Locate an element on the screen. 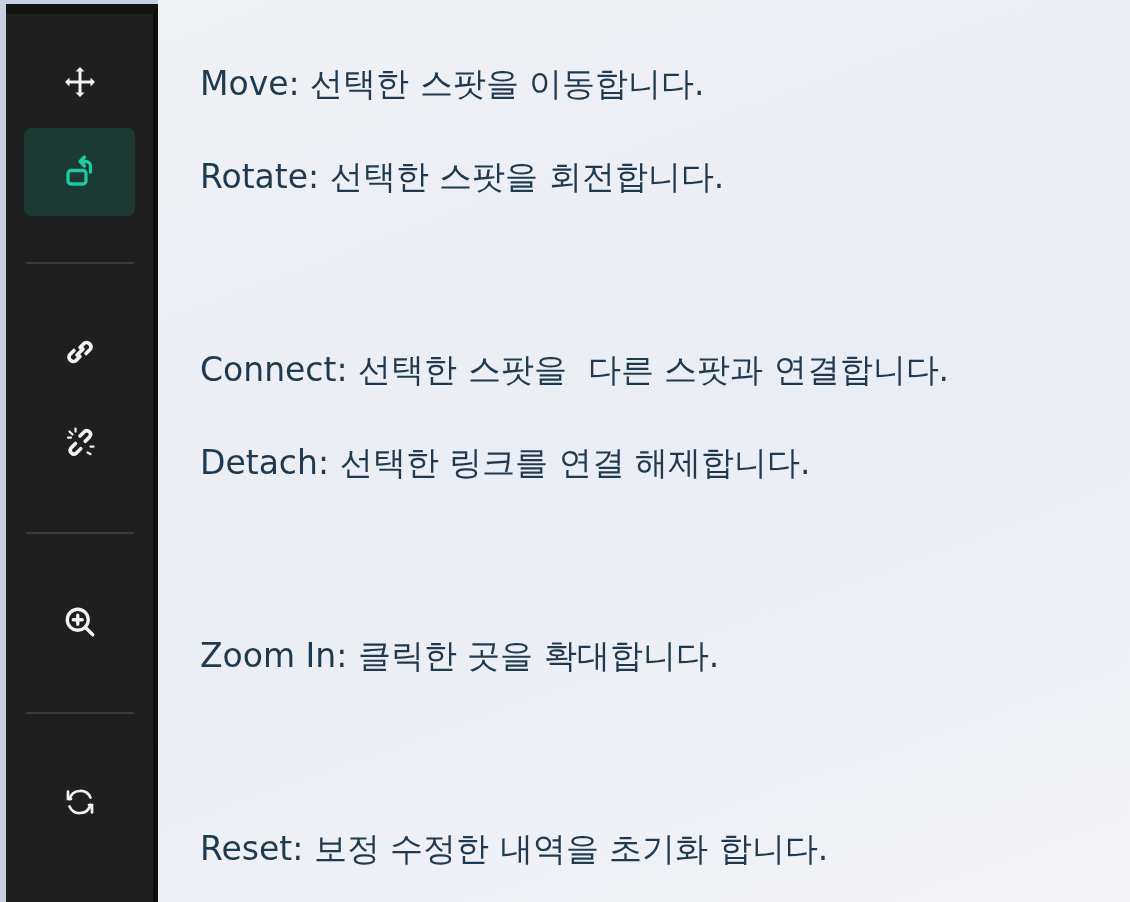  tool-button is located at coordinates (79, 172).